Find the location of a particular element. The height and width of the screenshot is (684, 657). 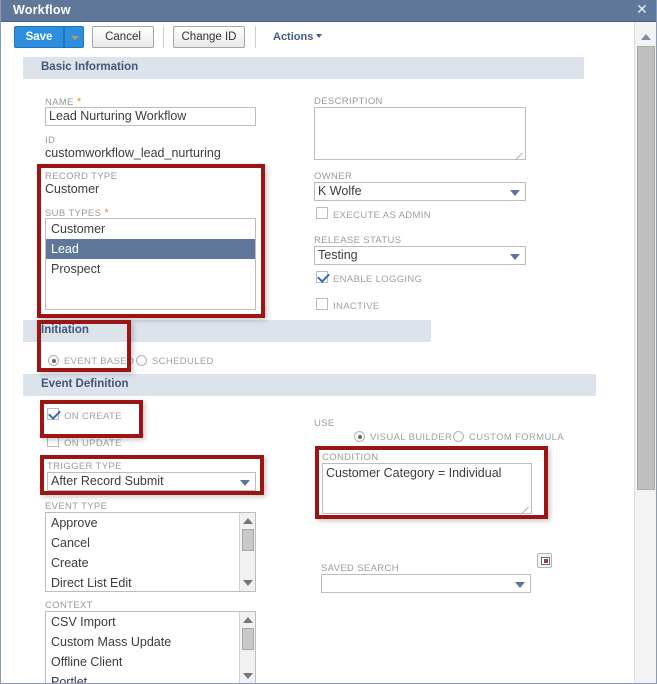

list-item: Direct List Edit is located at coordinates (150, 582).